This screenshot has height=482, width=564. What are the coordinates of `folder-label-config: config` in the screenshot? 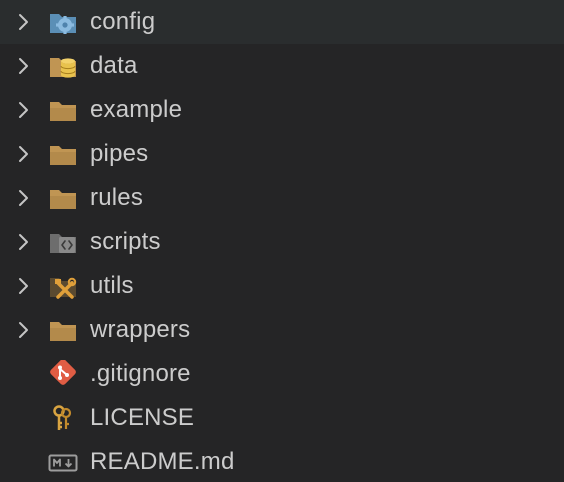 It's located at (123, 21).